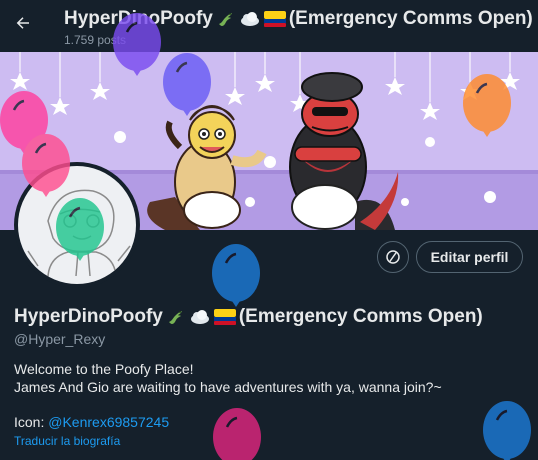 This screenshot has width=538, height=460. I want to click on profile-handle: @Hyper_Rexy, so click(60, 339).